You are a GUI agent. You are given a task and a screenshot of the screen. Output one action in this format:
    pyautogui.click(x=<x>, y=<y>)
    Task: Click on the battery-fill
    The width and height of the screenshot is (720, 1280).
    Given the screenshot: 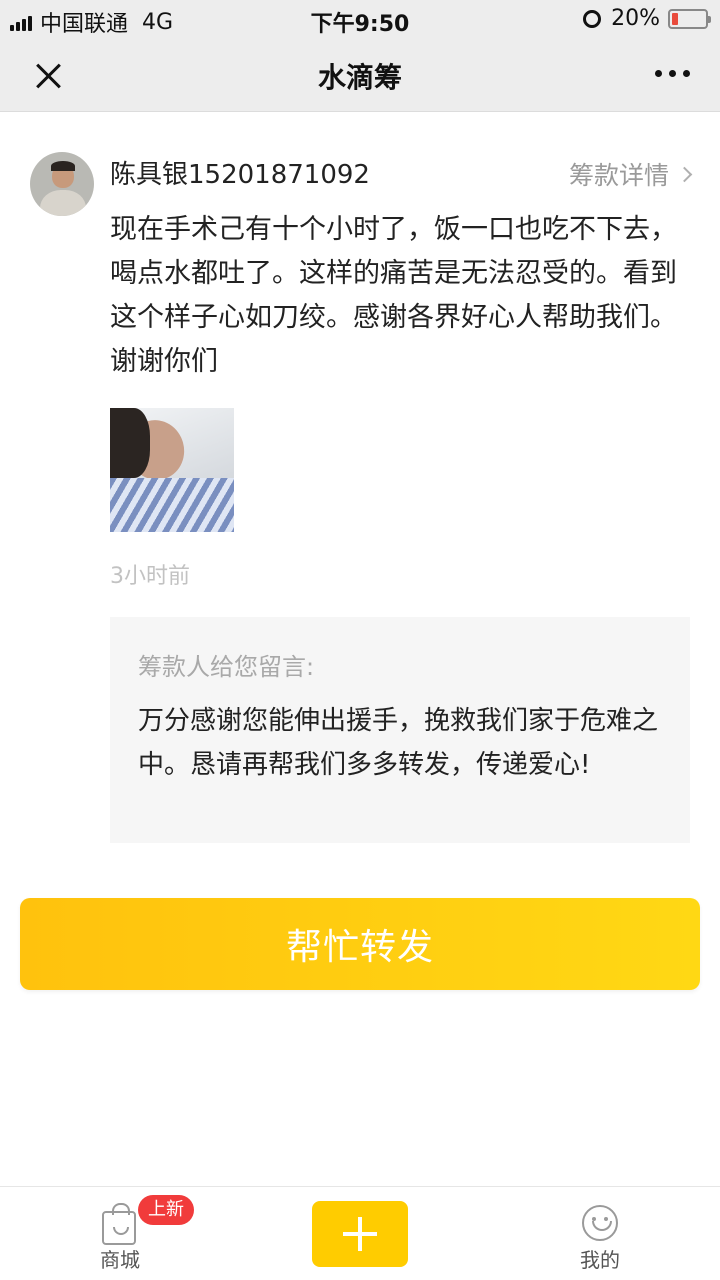 What is the action you would take?
    pyautogui.click(x=675, y=18)
    